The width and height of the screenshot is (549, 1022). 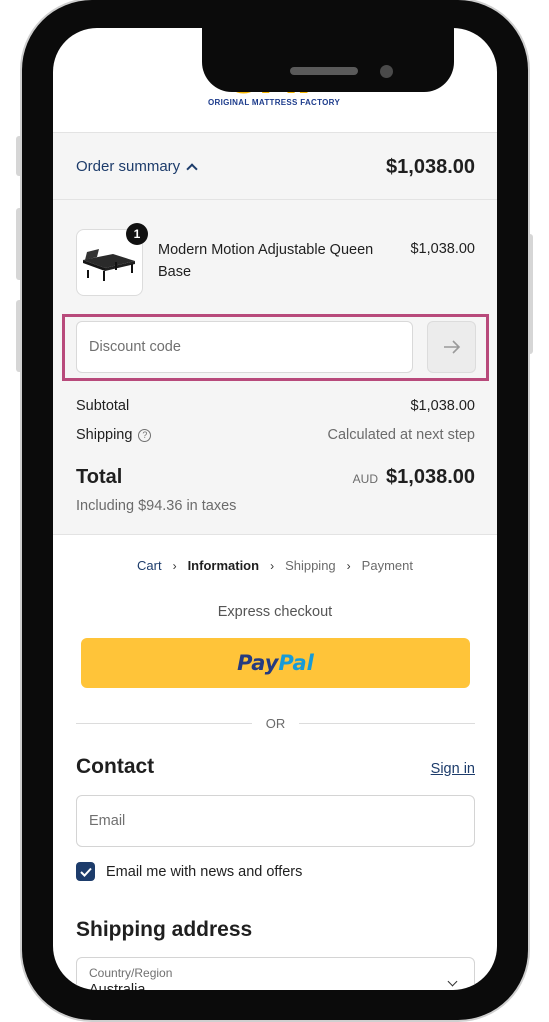 What do you see at coordinates (275, 612) in the screenshot?
I see `express-checkout-title: Express checkout` at bounding box center [275, 612].